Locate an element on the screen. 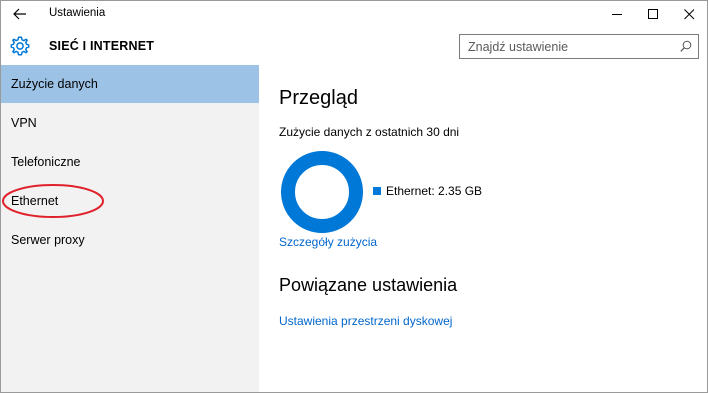 This screenshot has width=708, height=393. gear-icon is located at coordinates (20, 46).